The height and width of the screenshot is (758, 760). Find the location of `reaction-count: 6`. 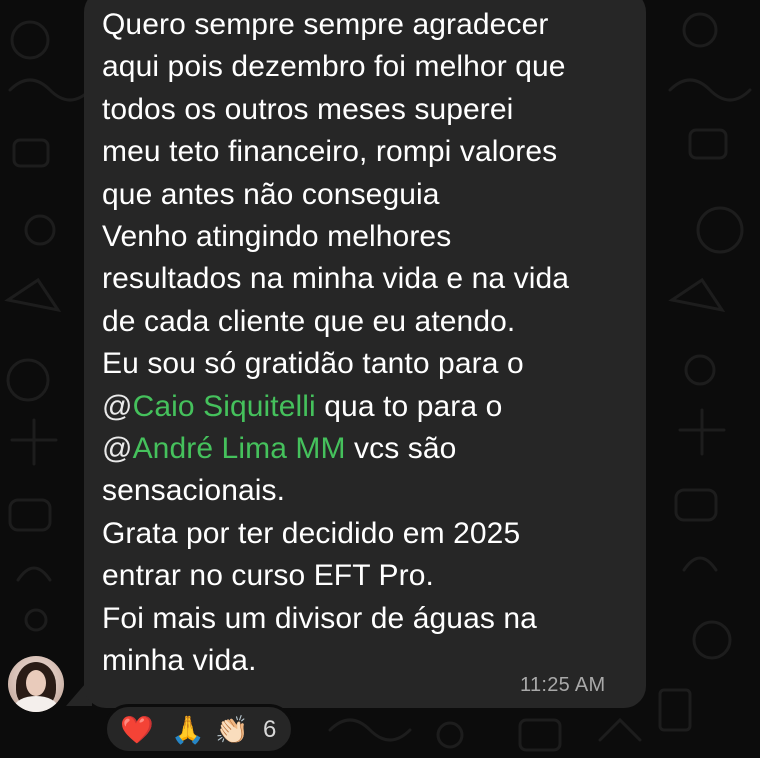

reaction-count: 6 is located at coordinates (270, 729).